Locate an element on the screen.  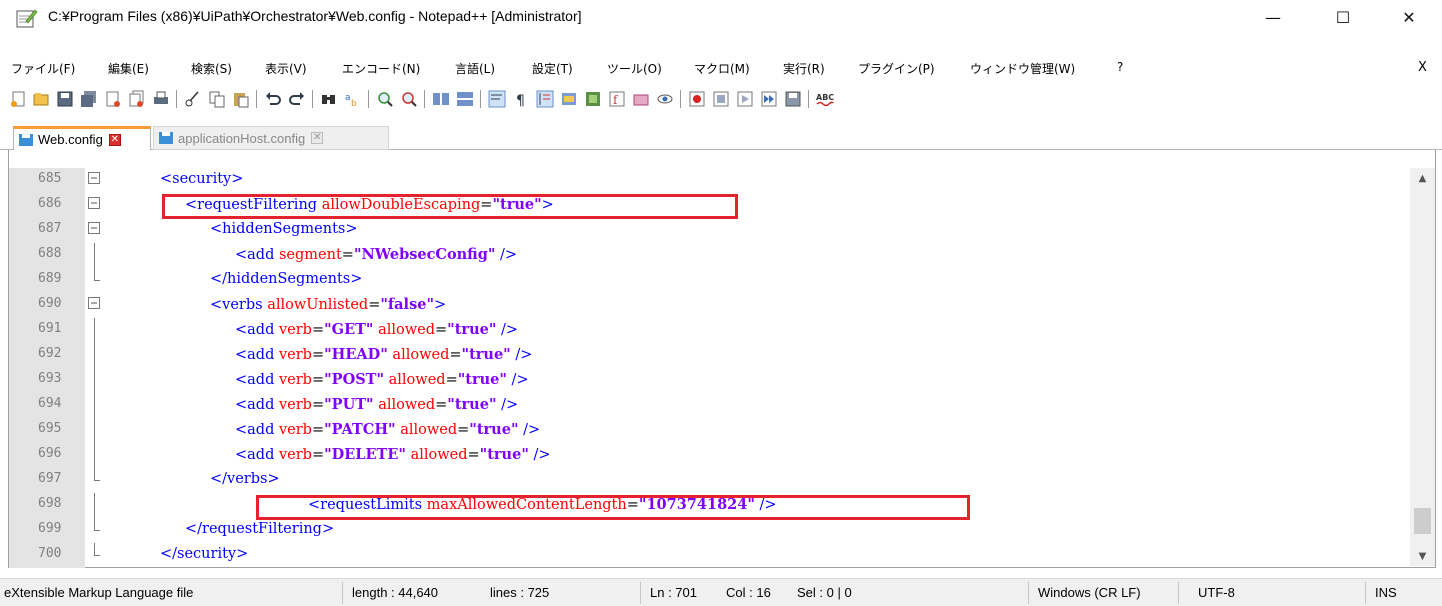
svg-text: ABC is located at coordinates (825, 97).